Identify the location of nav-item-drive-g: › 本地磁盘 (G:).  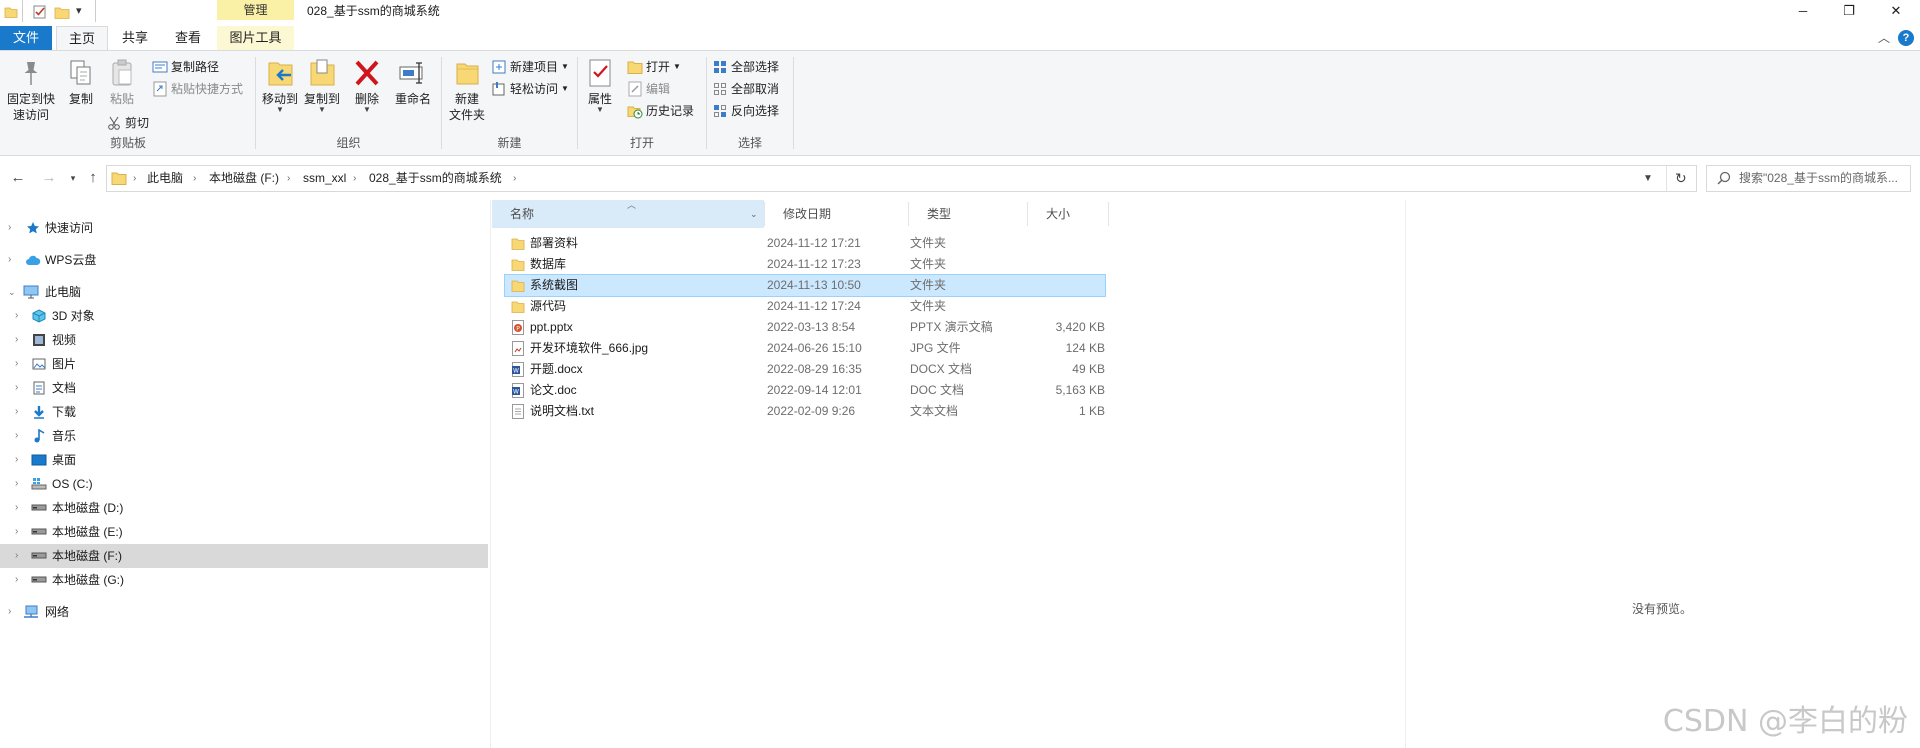
(244, 580).